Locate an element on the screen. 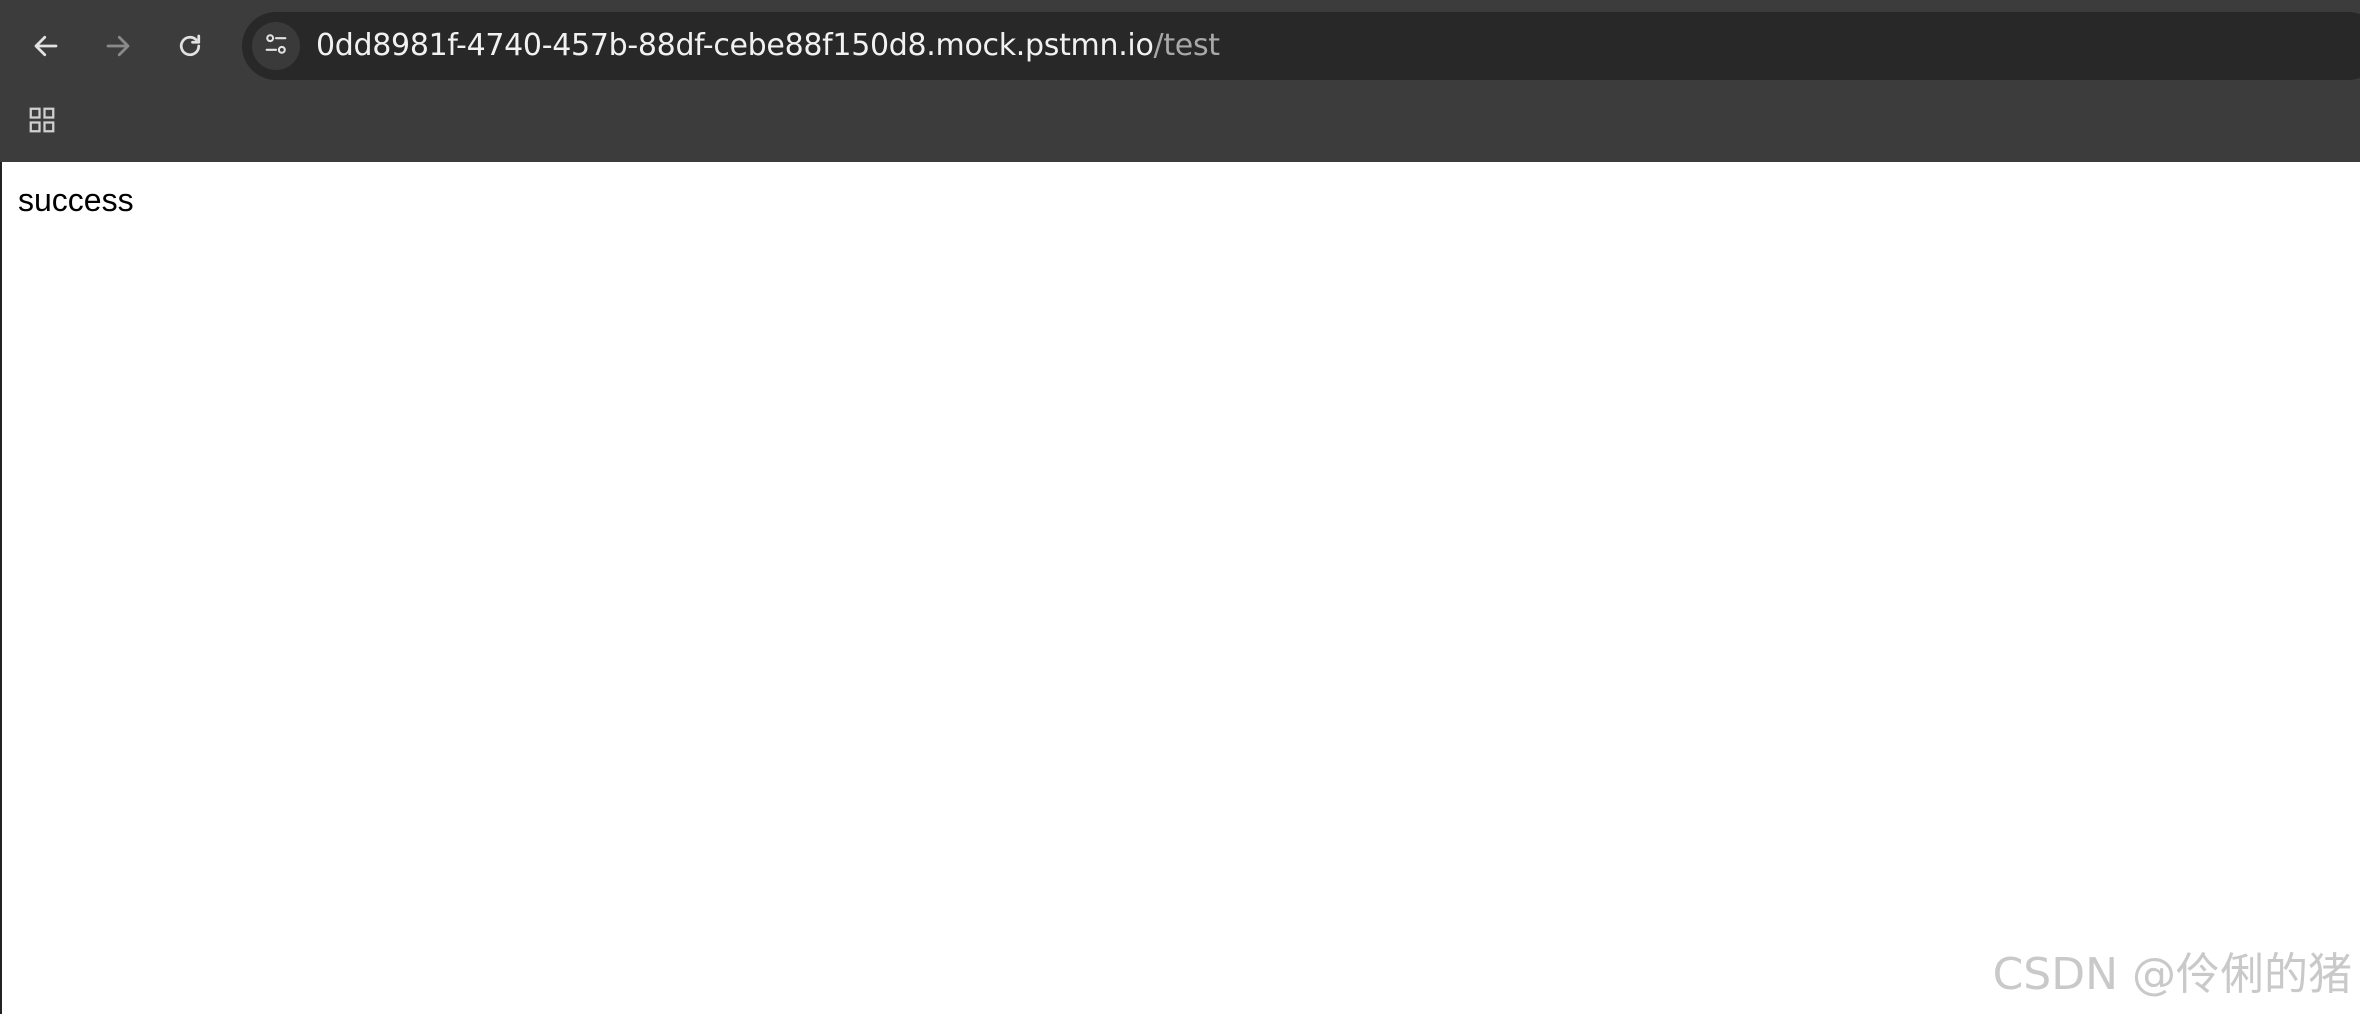  reload-icon is located at coordinates (190, 46).